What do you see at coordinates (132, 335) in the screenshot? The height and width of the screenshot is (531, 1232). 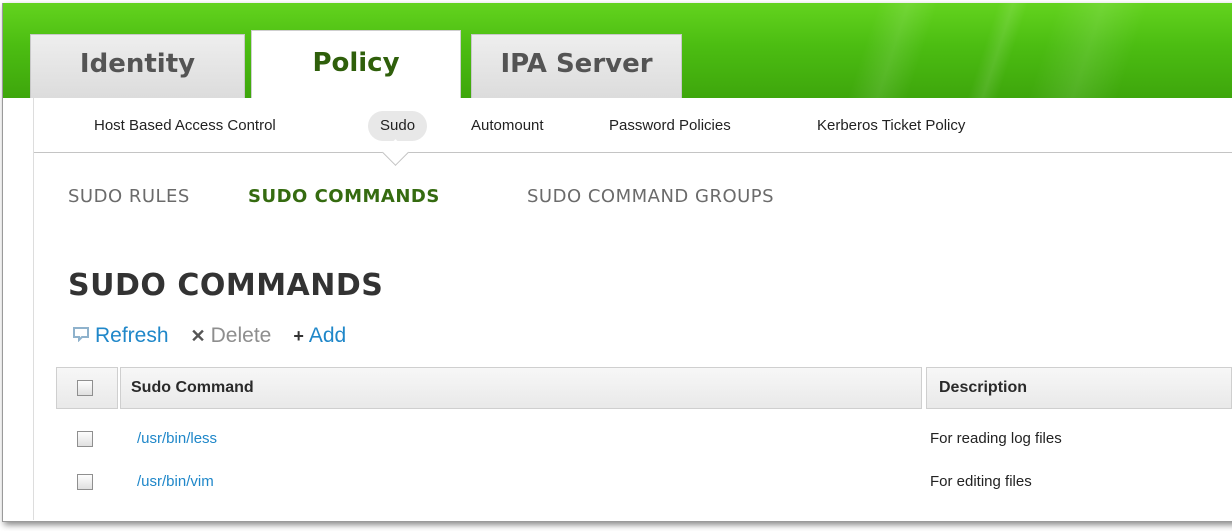 I see `refresh-label: Refresh` at bounding box center [132, 335].